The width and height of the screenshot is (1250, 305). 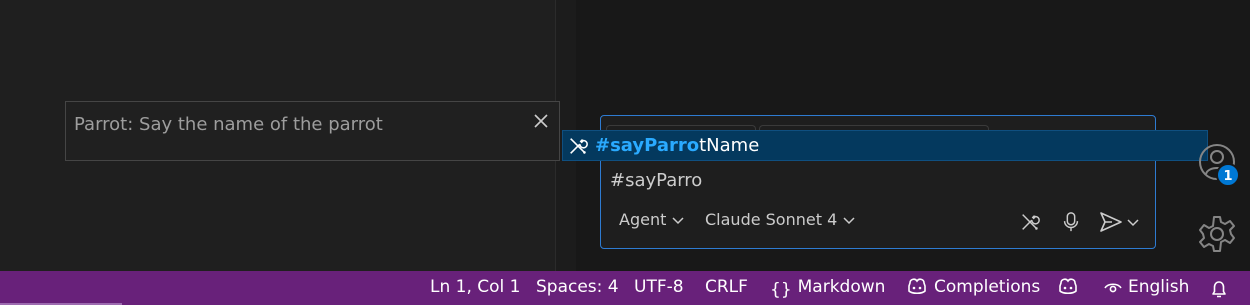 What do you see at coordinates (228, 124) in the screenshot?
I see `hover-text: Parrot: Say the name of the parrot` at bounding box center [228, 124].